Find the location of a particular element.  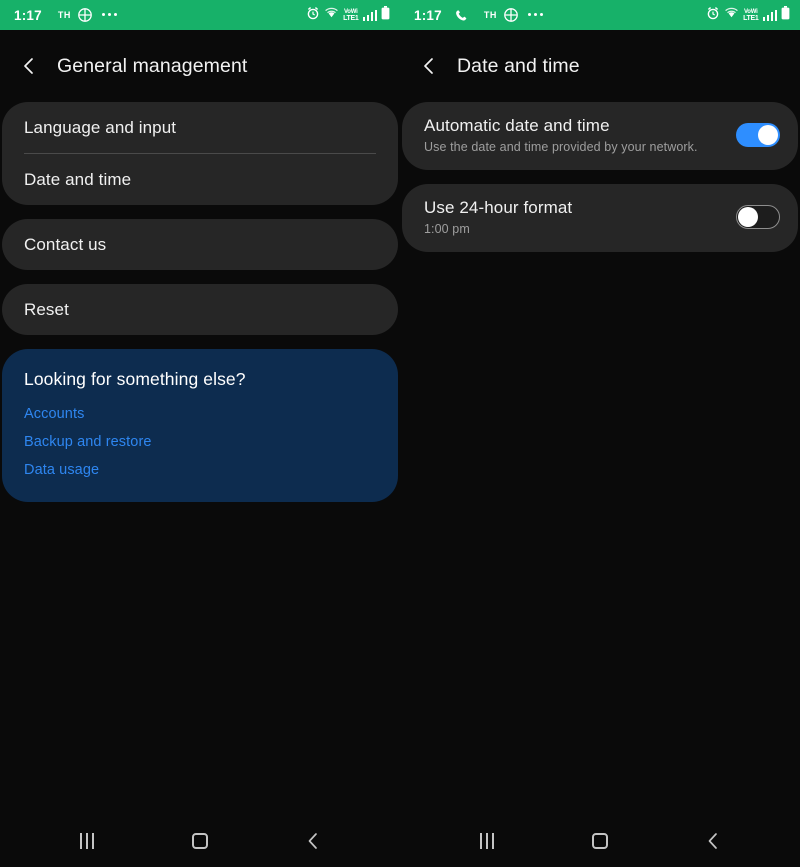

toggle-use-24-hour-format is located at coordinates (758, 217).